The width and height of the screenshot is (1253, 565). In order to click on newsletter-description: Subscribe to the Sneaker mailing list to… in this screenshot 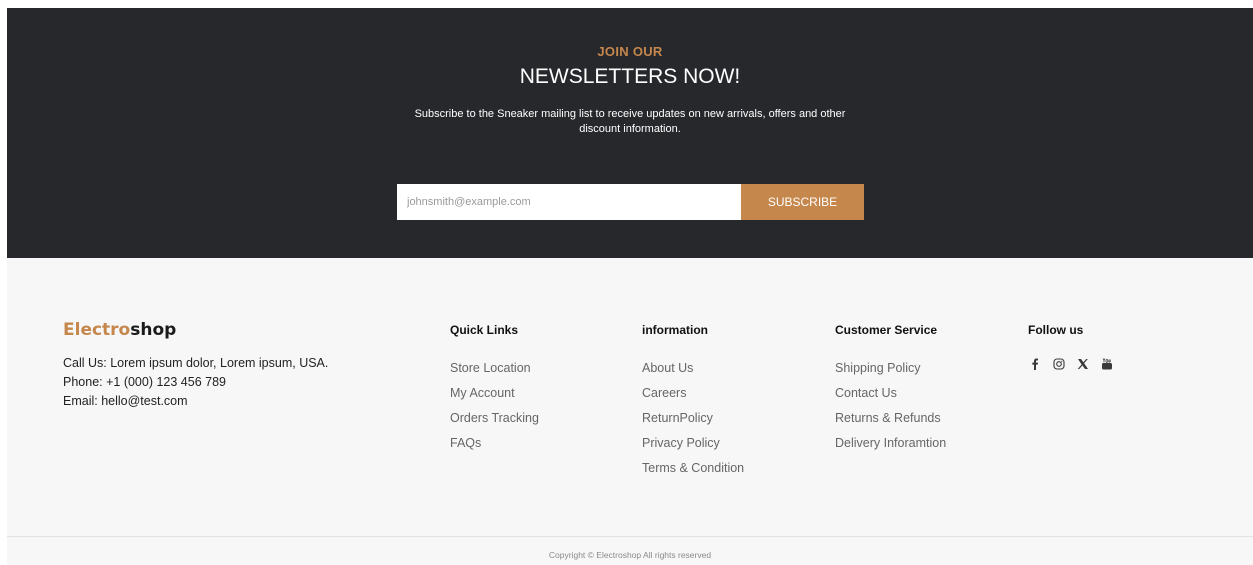, I will do `click(630, 121)`.